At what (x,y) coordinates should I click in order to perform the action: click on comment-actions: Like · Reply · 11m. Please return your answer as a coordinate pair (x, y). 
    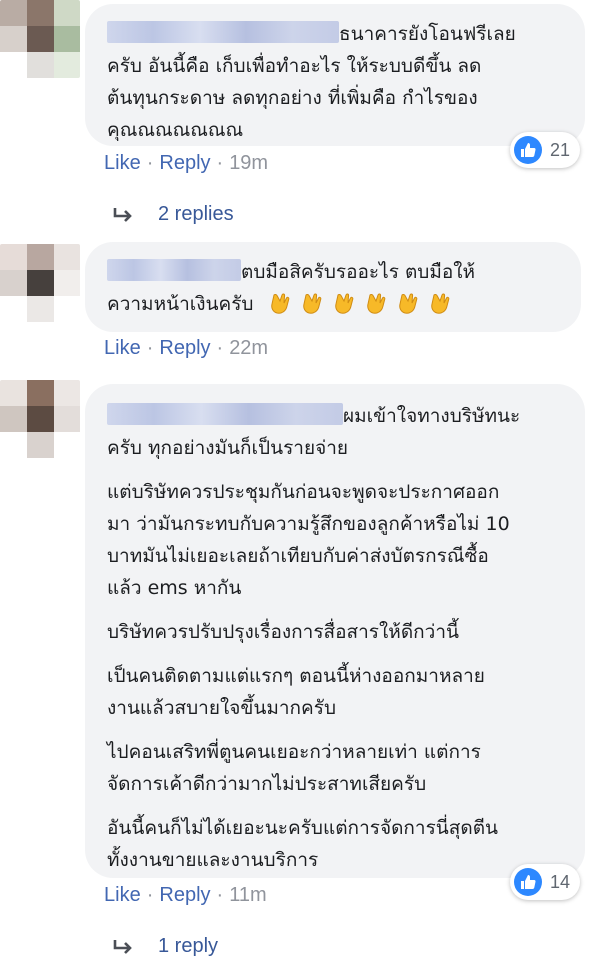
    Looking at the image, I should click on (185, 895).